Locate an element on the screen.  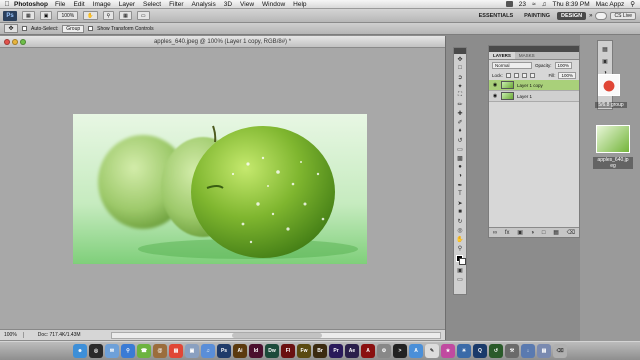
menu-layer: Layer is located at coordinates (127, 4).